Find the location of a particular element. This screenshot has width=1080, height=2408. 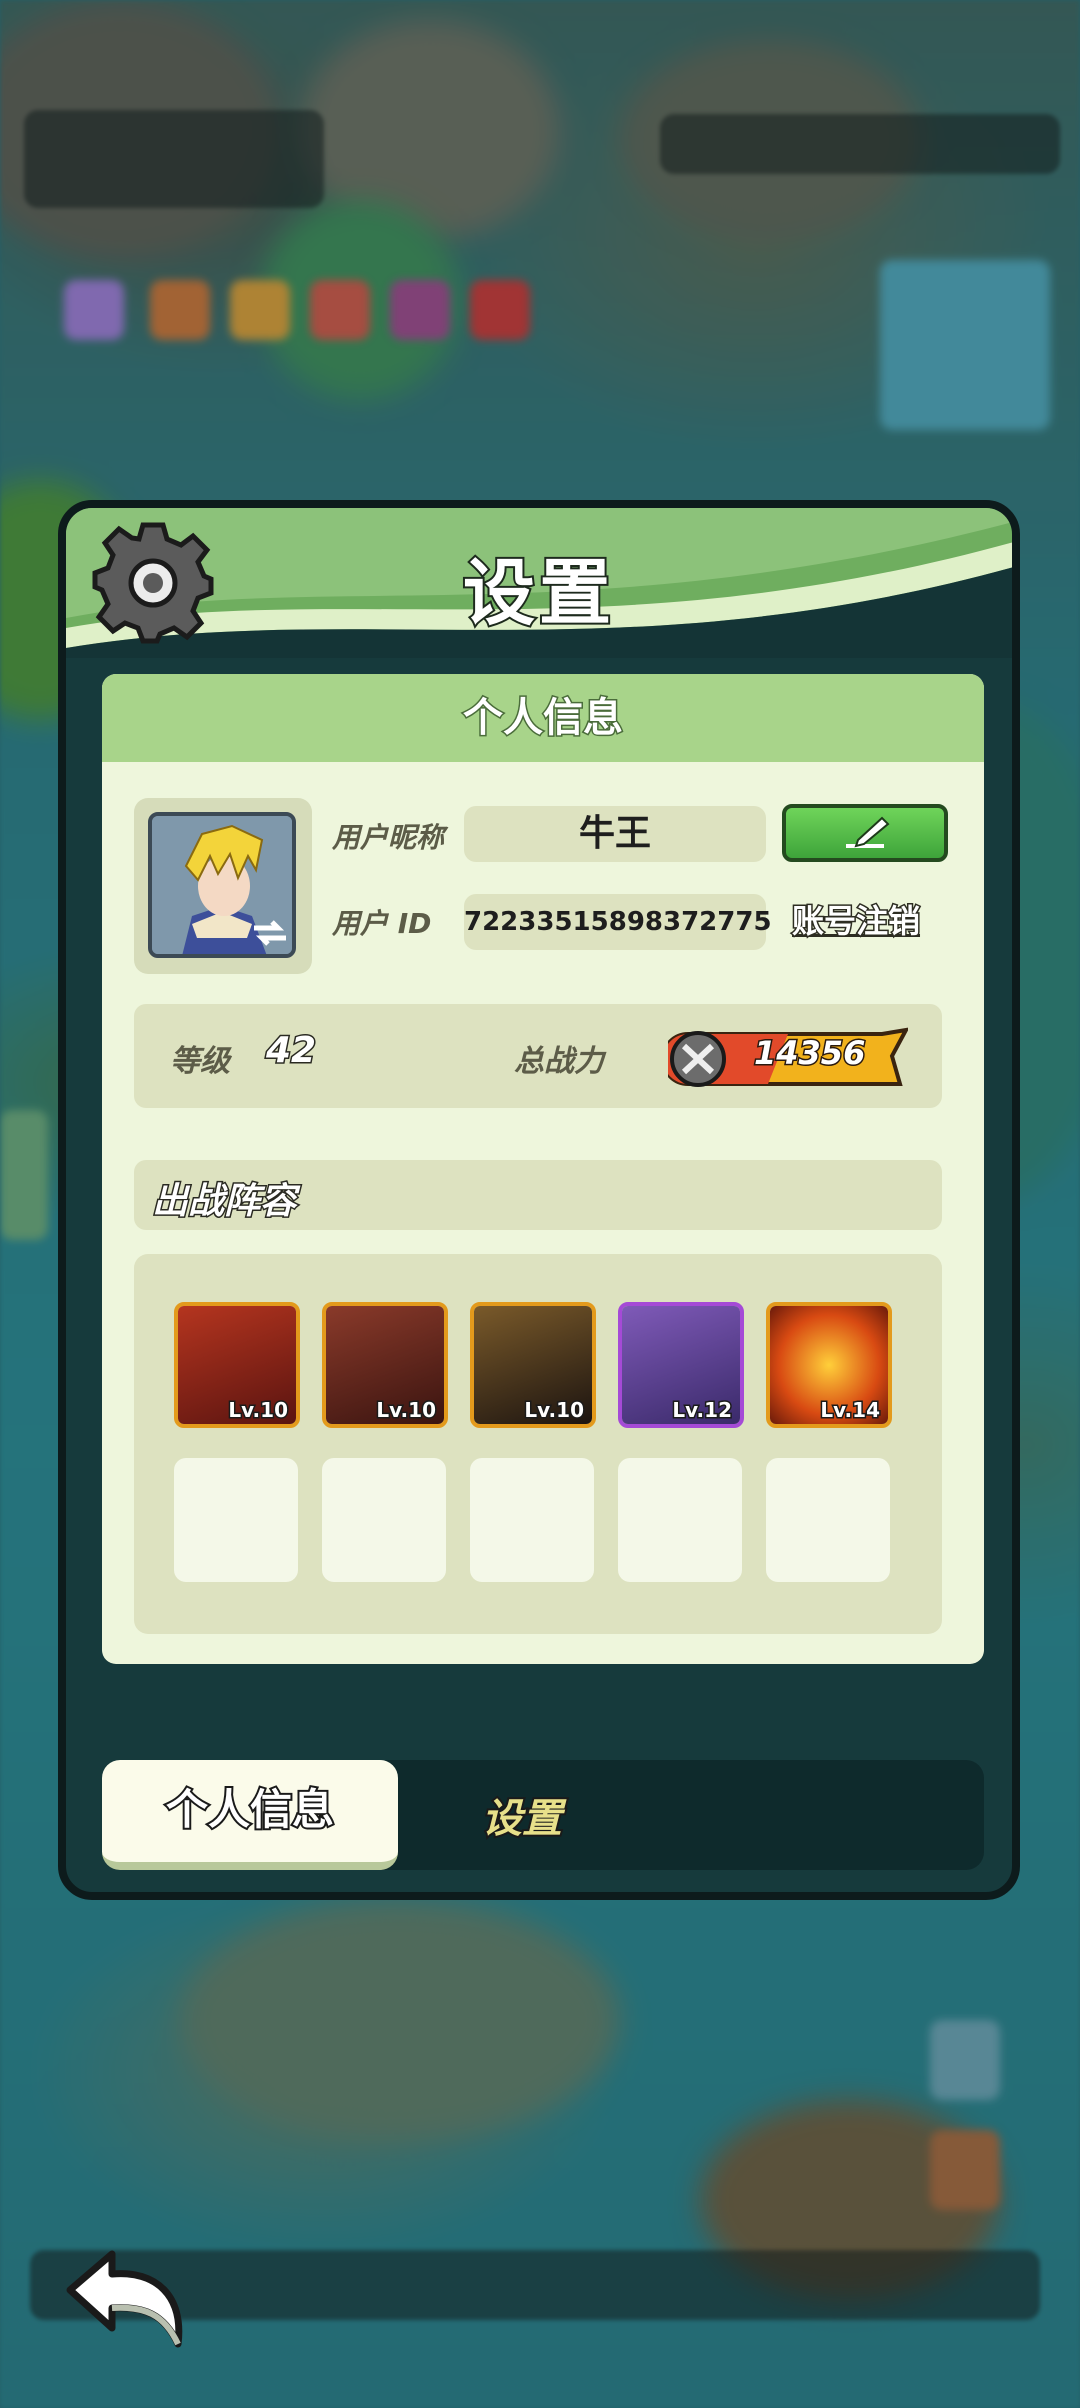

dialog-tabs: 个人信息 设置 is located at coordinates (543, 1815).